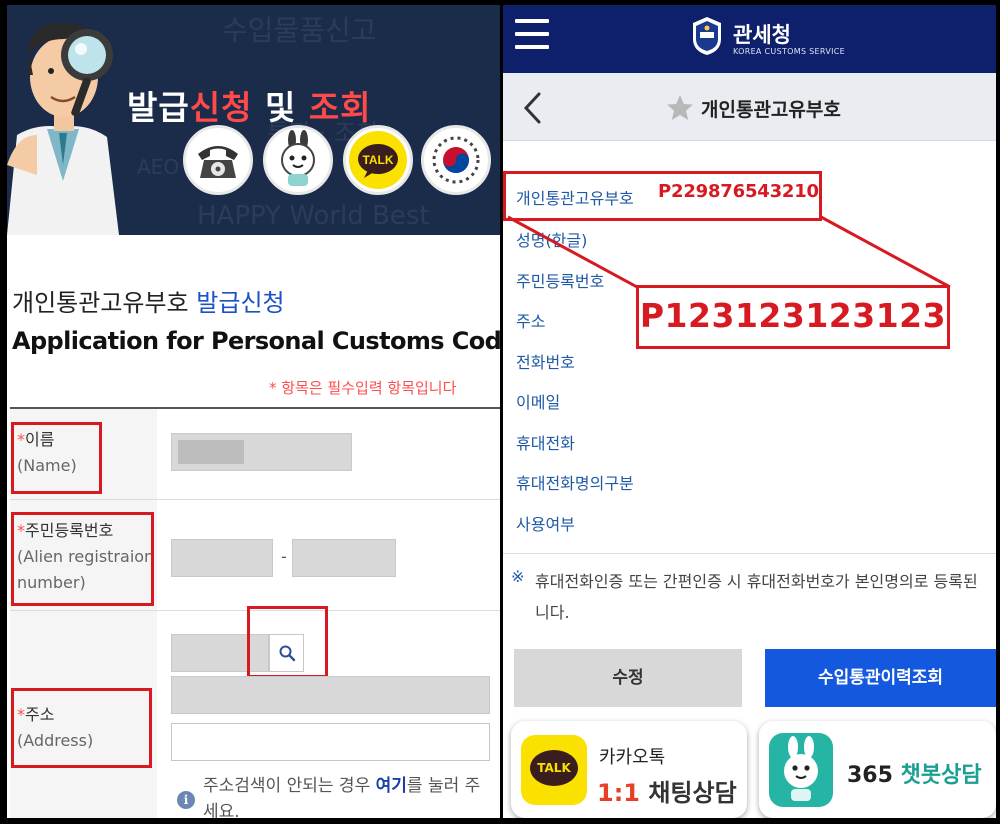 The width and height of the screenshot is (1000, 824). What do you see at coordinates (518, 576) in the screenshot?
I see `note-mark: ※` at bounding box center [518, 576].